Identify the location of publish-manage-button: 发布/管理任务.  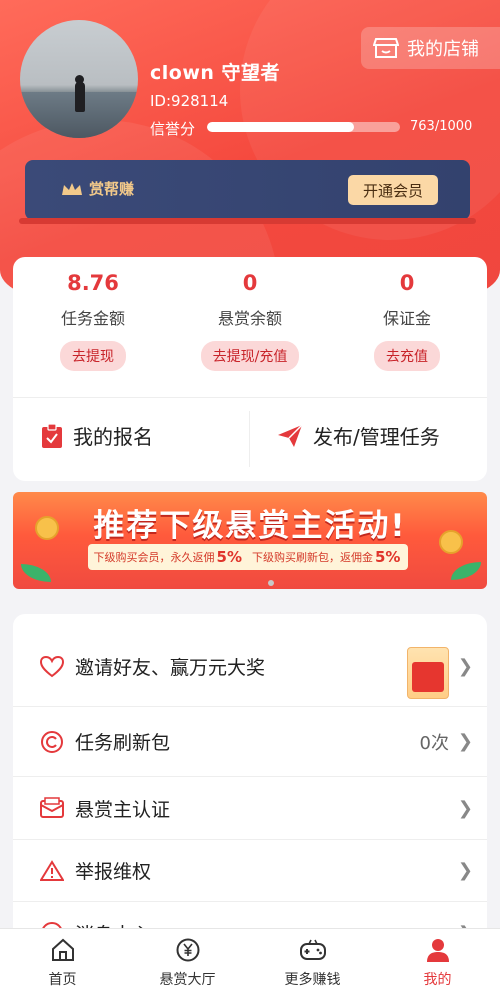
(358, 435).